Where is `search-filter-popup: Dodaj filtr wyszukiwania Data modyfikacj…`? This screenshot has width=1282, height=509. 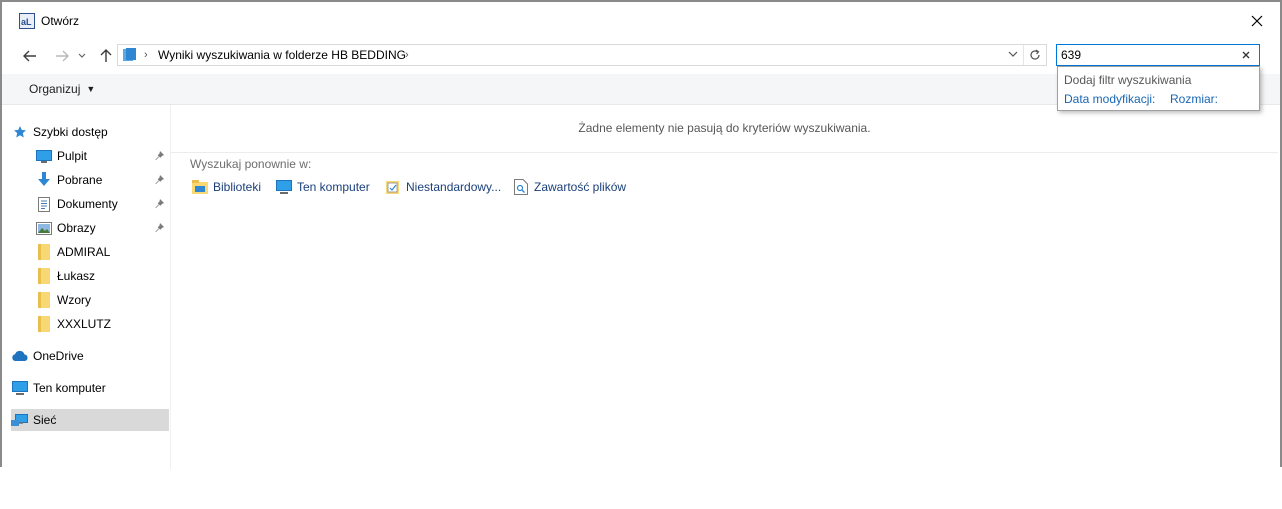
search-filter-popup: Dodaj filtr wyszukiwania Data modyfikacj… is located at coordinates (1158, 88).